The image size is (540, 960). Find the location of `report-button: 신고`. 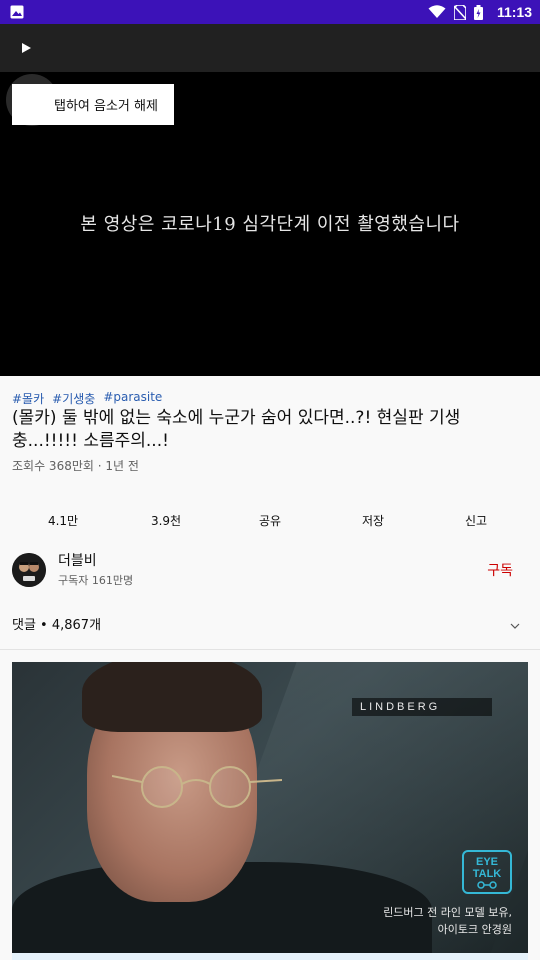

report-button: 신고 is located at coordinates (476, 520).